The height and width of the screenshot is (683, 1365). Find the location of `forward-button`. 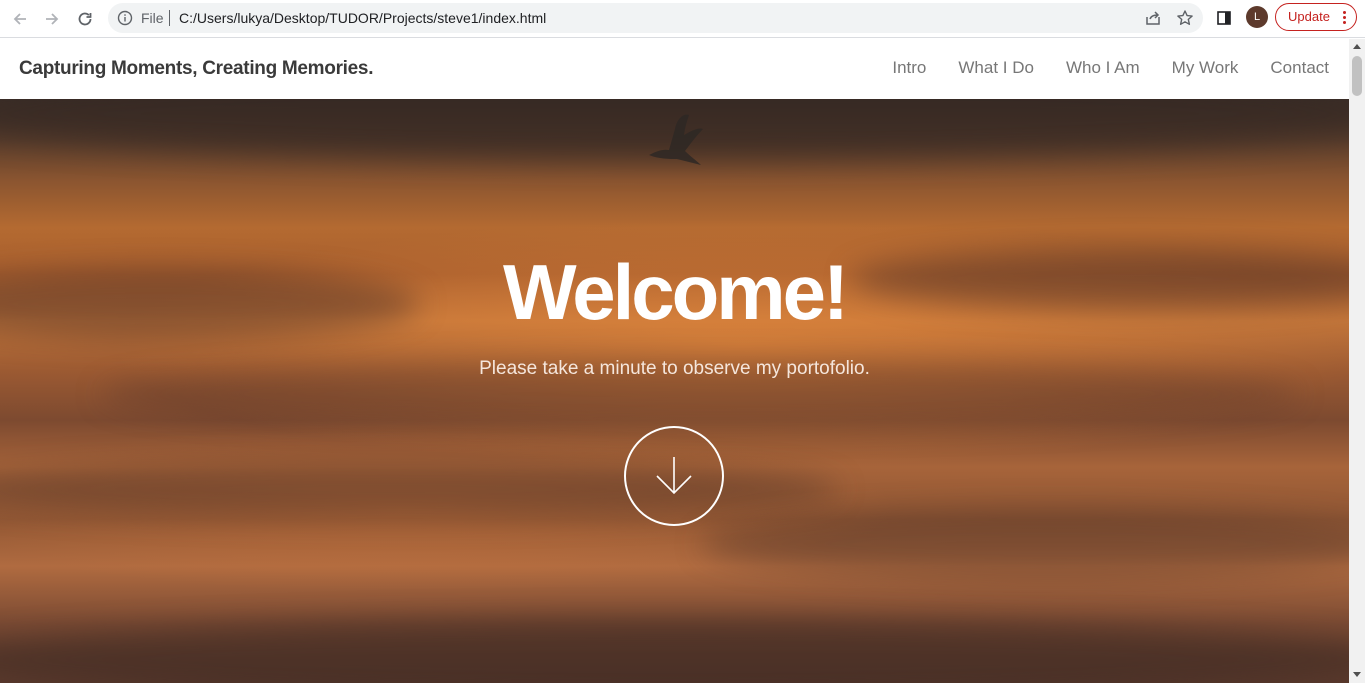

forward-button is located at coordinates (52, 19).